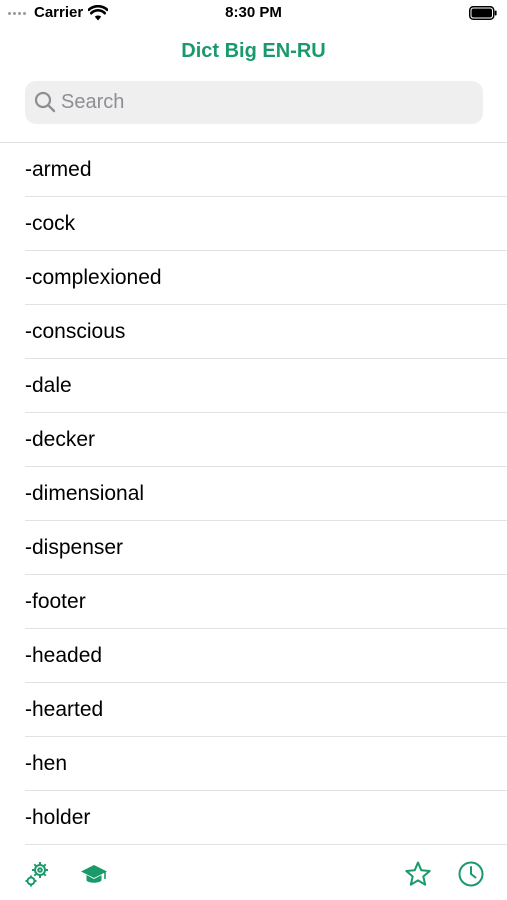 The image size is (507, 900). I want to click on app-title: Dict Big EN-RU, so click(253, 51).